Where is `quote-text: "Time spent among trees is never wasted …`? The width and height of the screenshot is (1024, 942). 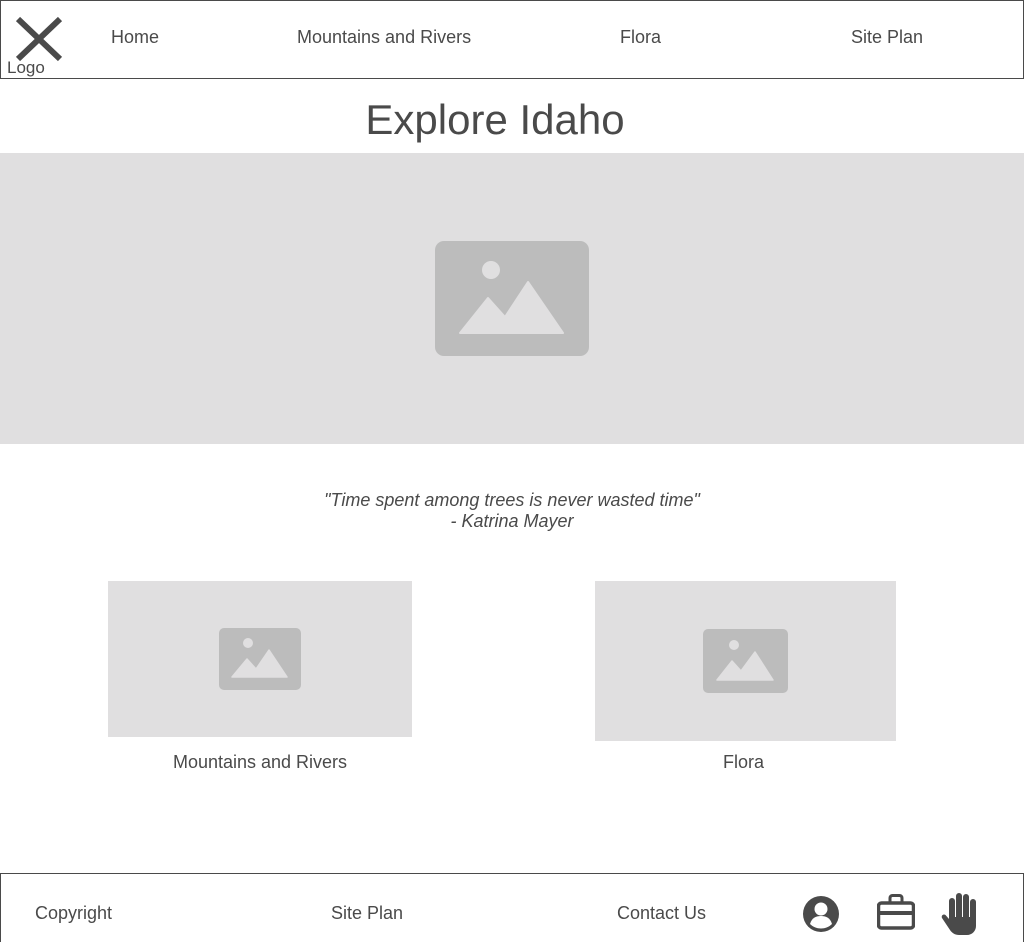 quote-text: "Time spent among trees is never wasted … is located at coordinates (512, 500).